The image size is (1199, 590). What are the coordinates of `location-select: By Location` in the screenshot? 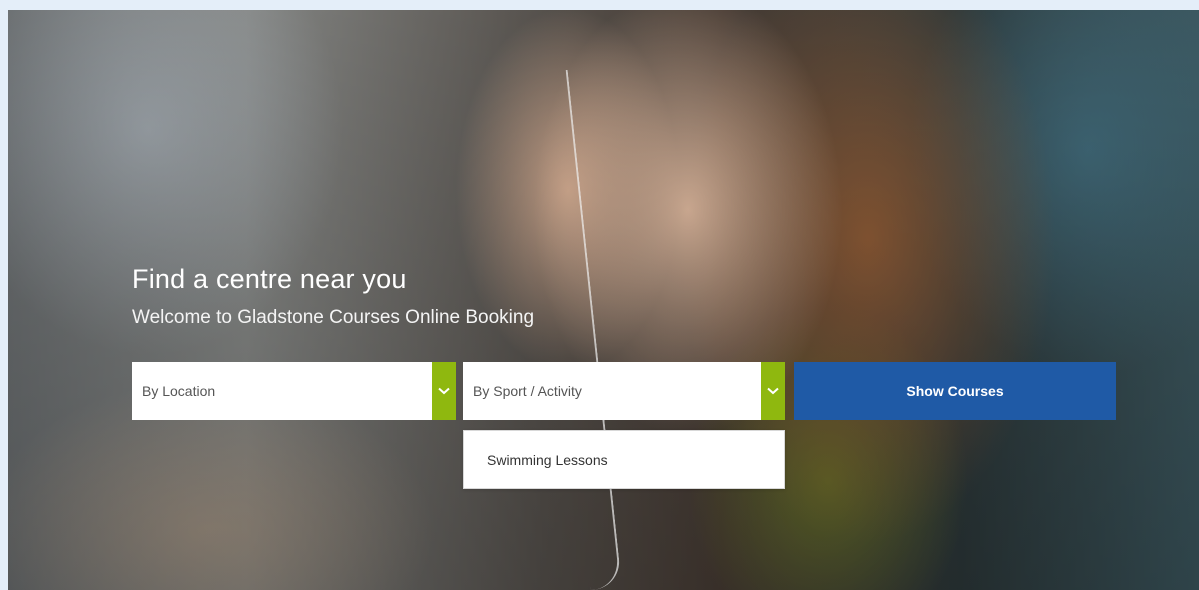 It's located at (294, 391).